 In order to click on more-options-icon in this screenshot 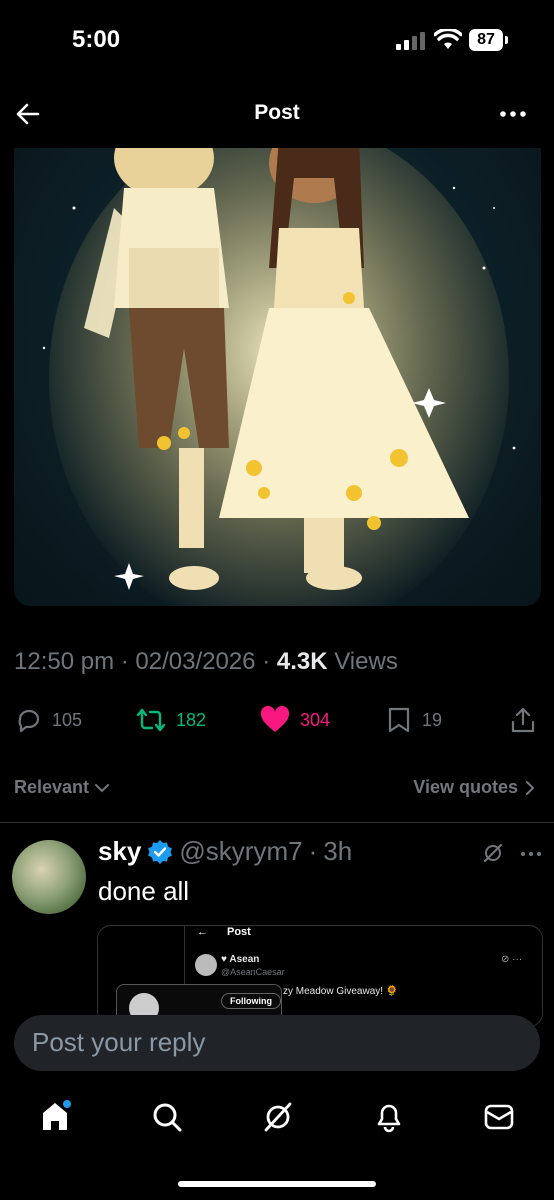, I will do `click(513, 114)`.